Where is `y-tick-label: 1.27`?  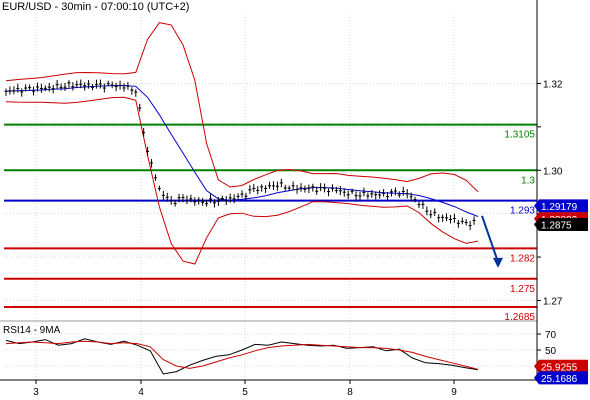 y-tick-label: 1.27 is located at coordinates (553, 301).